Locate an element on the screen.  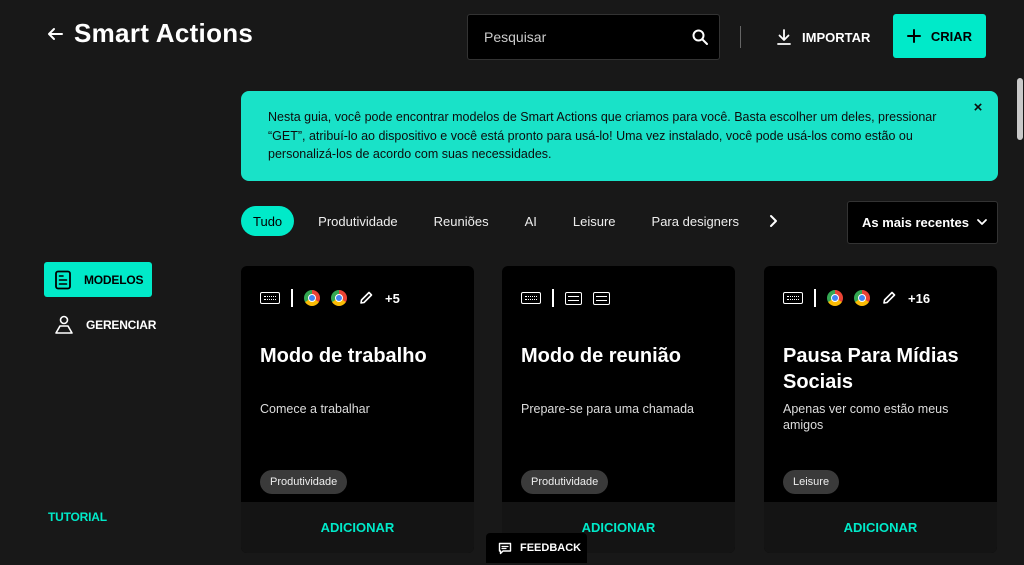
filter-chip-tudo: Tudo is located at coordinates (268, 221).